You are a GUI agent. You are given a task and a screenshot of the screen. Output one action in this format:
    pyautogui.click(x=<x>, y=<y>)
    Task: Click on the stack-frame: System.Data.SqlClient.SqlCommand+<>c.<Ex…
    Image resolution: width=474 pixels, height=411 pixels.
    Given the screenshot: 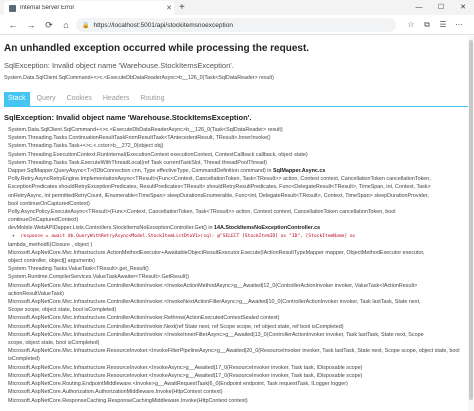 What is the action you would take?
    pyautogui.click(x=145, y=130)
    